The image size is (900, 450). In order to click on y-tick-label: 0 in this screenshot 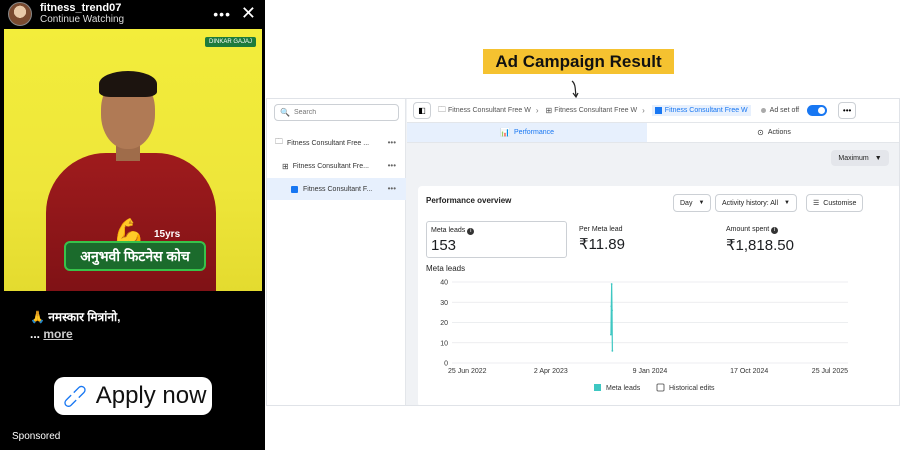, I will do `click(446, 364)`.